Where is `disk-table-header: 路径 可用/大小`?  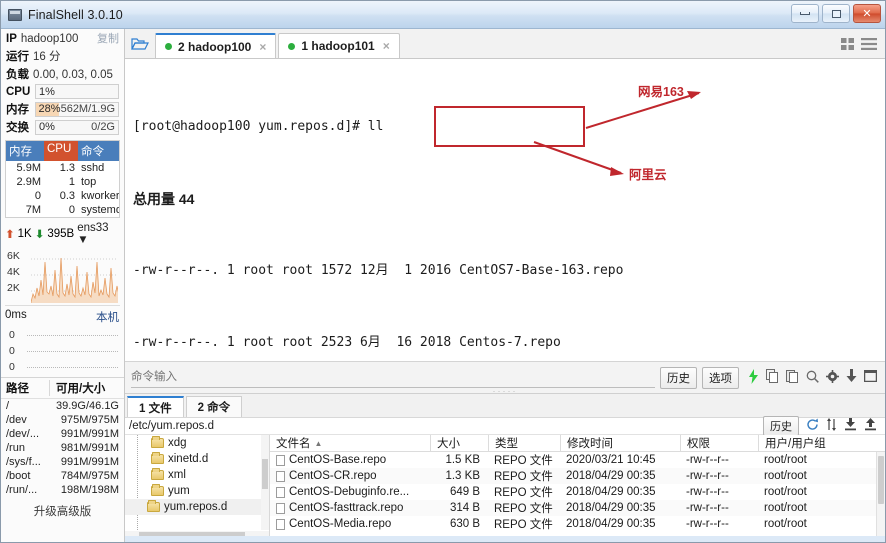
disk-table-header: 路径 可用/大小 is located at coordinates (62, 388).